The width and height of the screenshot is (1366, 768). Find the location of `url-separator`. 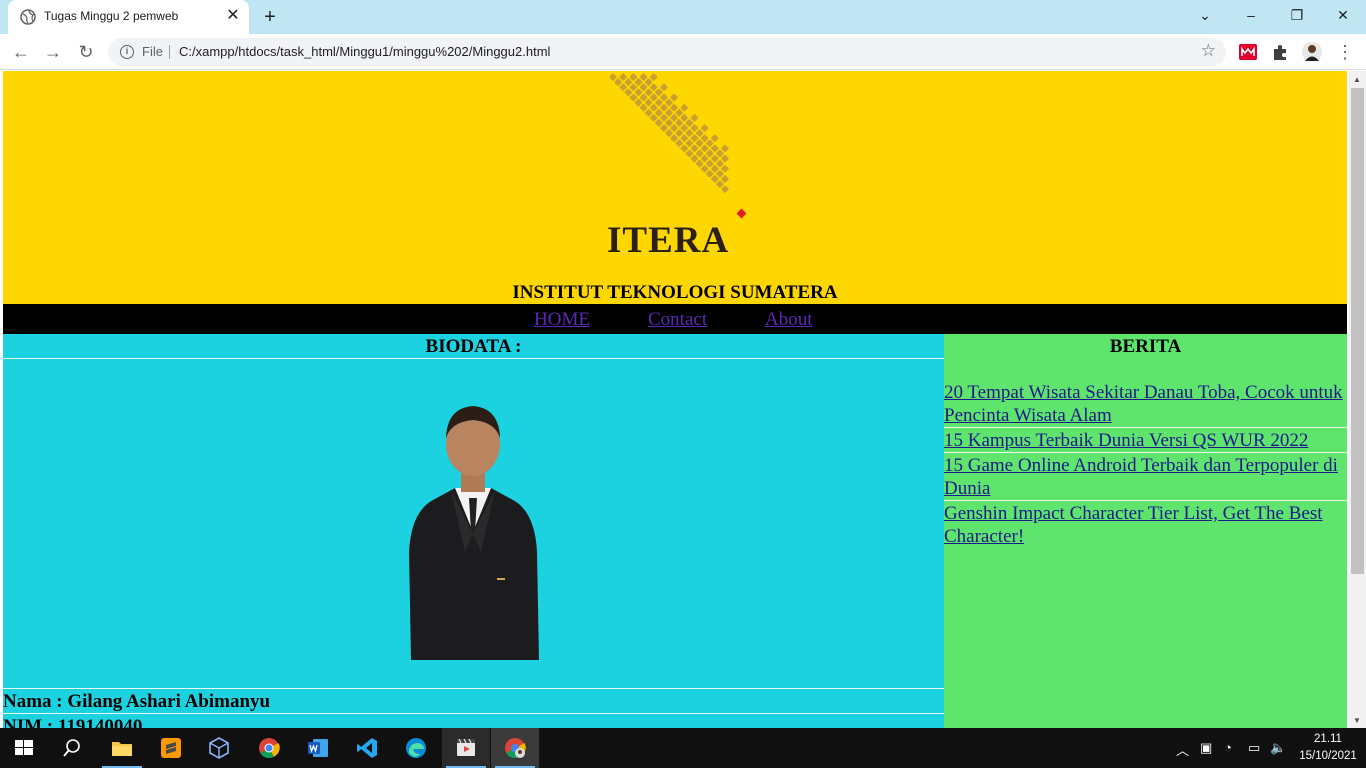

url-separator is located at coordinates (169, 52).